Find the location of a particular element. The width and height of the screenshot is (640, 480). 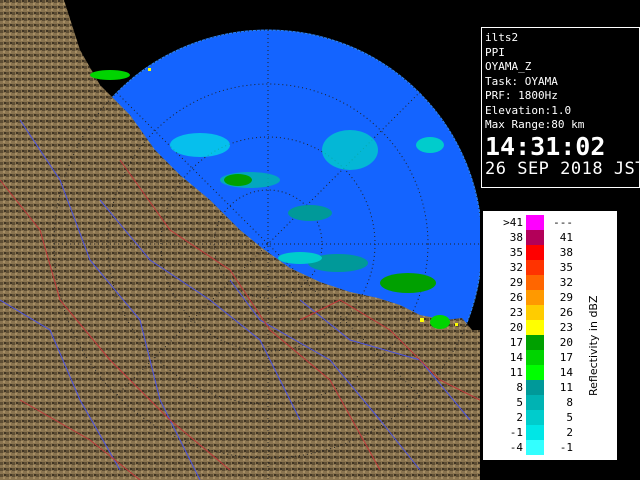

prf-value: PRF: 1800Hz is located at coordinates (521, 95).